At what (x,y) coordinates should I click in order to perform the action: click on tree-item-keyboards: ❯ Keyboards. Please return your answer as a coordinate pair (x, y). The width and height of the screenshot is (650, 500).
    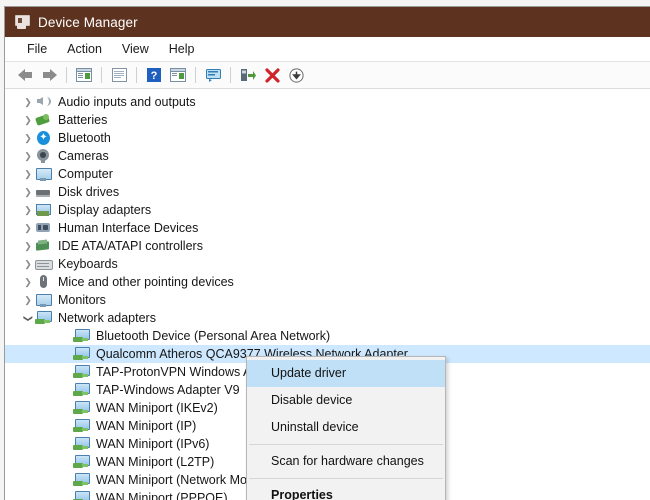
    Looking at the image, I should click on (327, 264).